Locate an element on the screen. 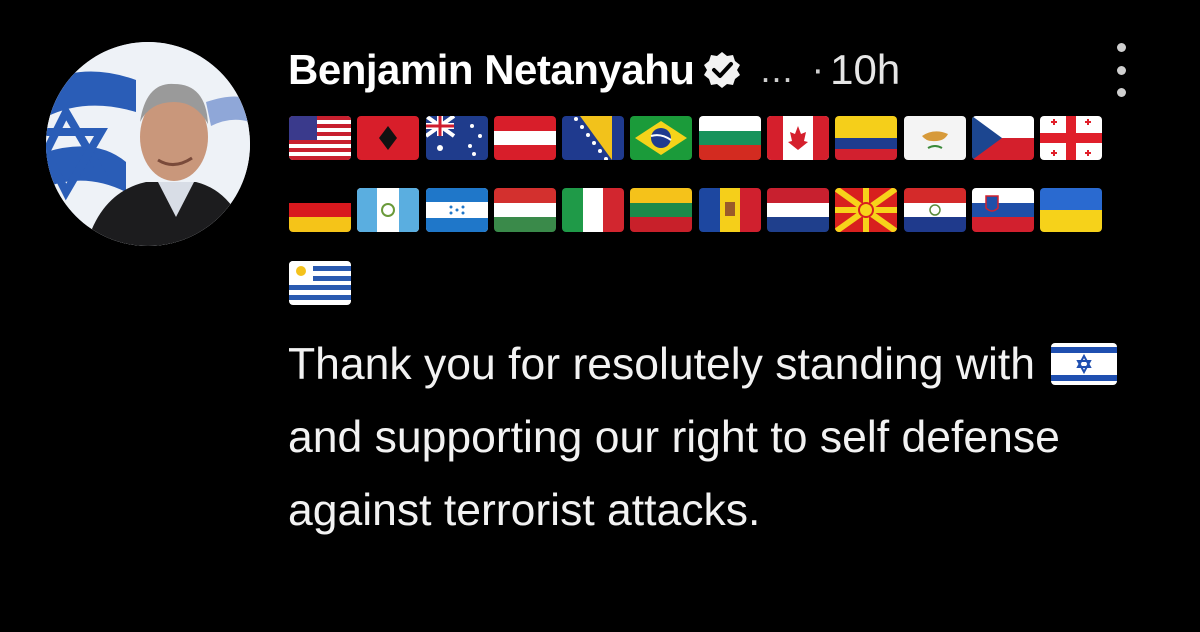 This screenshot has height=632, width=1200. germany-flag-icon is located at coordinates (320, 210).